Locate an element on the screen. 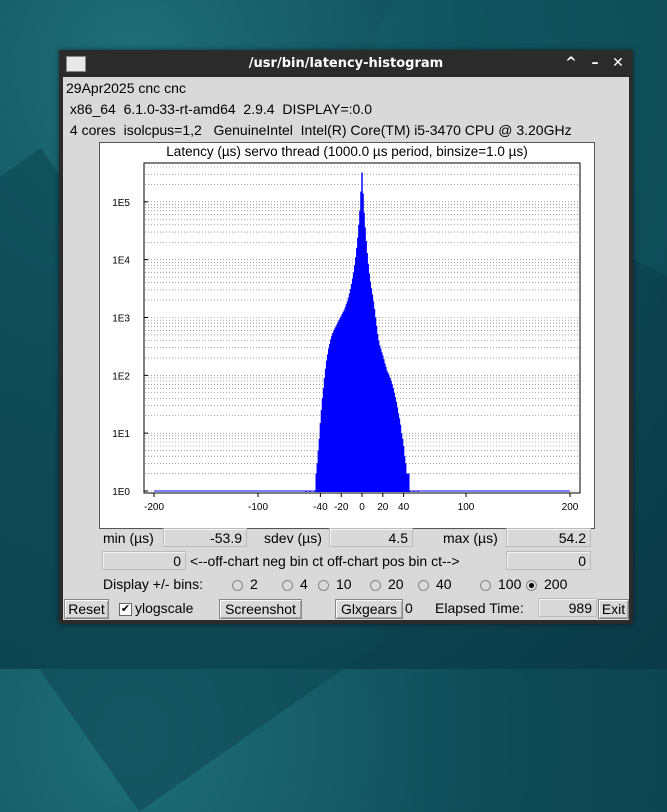 The image size is (667, 812). sdev-value-field: 4.5 is located at coordinates (371, 537).